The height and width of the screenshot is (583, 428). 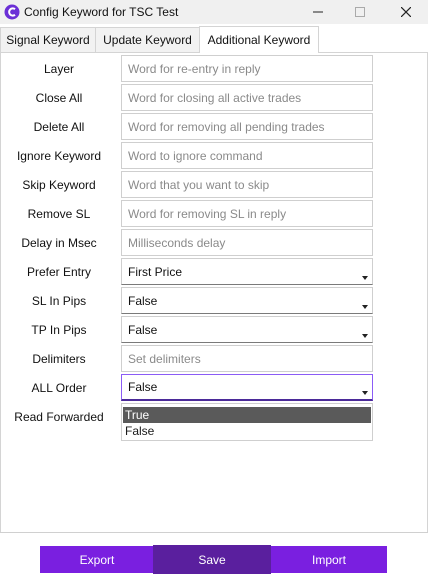 I want to click on tp-in-pips-label: TP In Pips, so click(x=59, y=330).